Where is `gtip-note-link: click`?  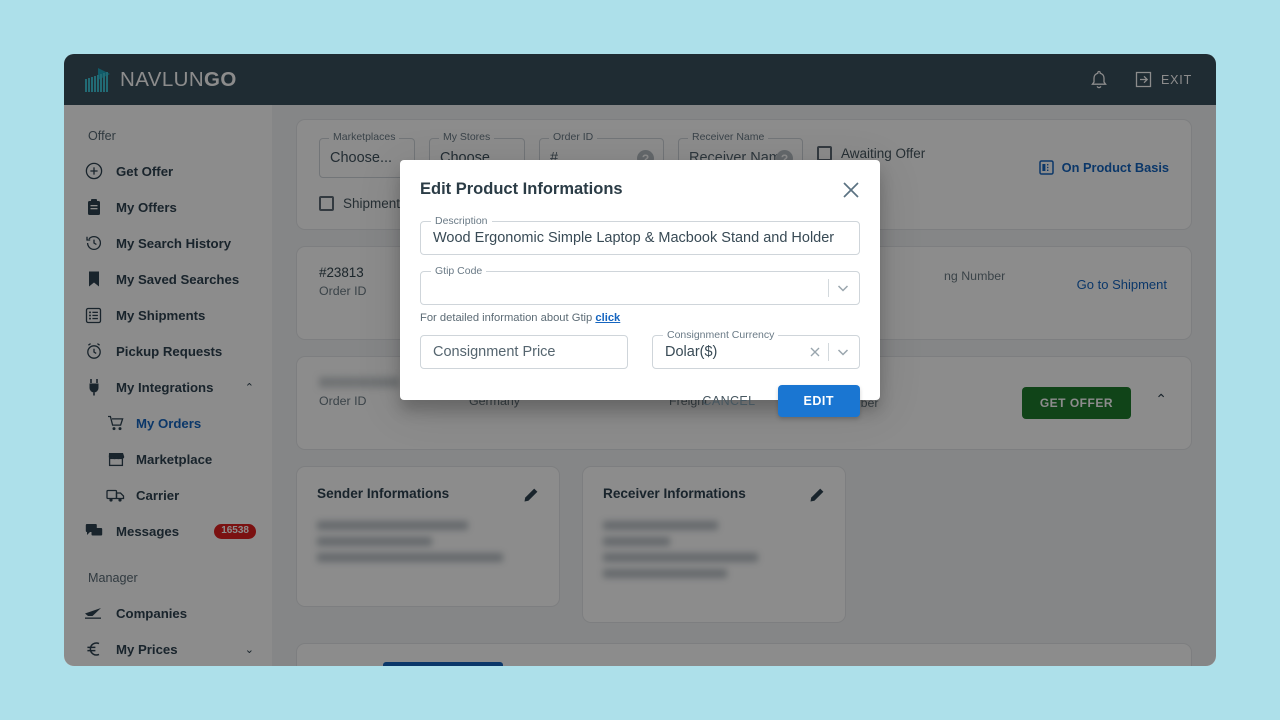
gtip-note-link: click is located at coordinates (607, 318).